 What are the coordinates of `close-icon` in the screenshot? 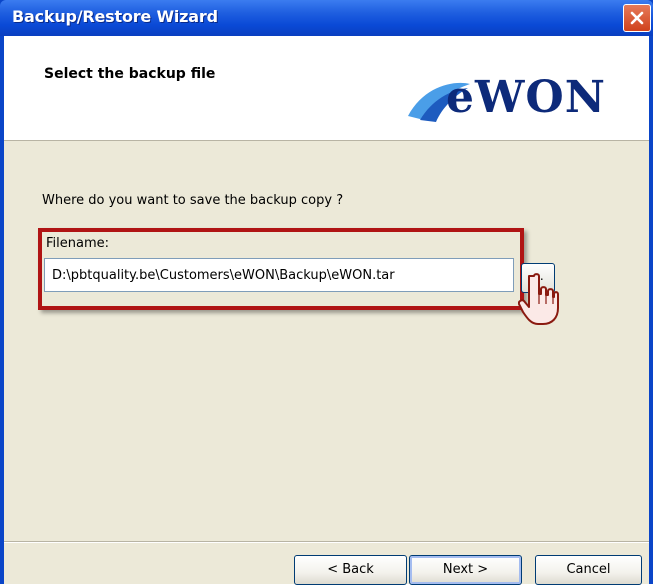 It's located at (637, 18).